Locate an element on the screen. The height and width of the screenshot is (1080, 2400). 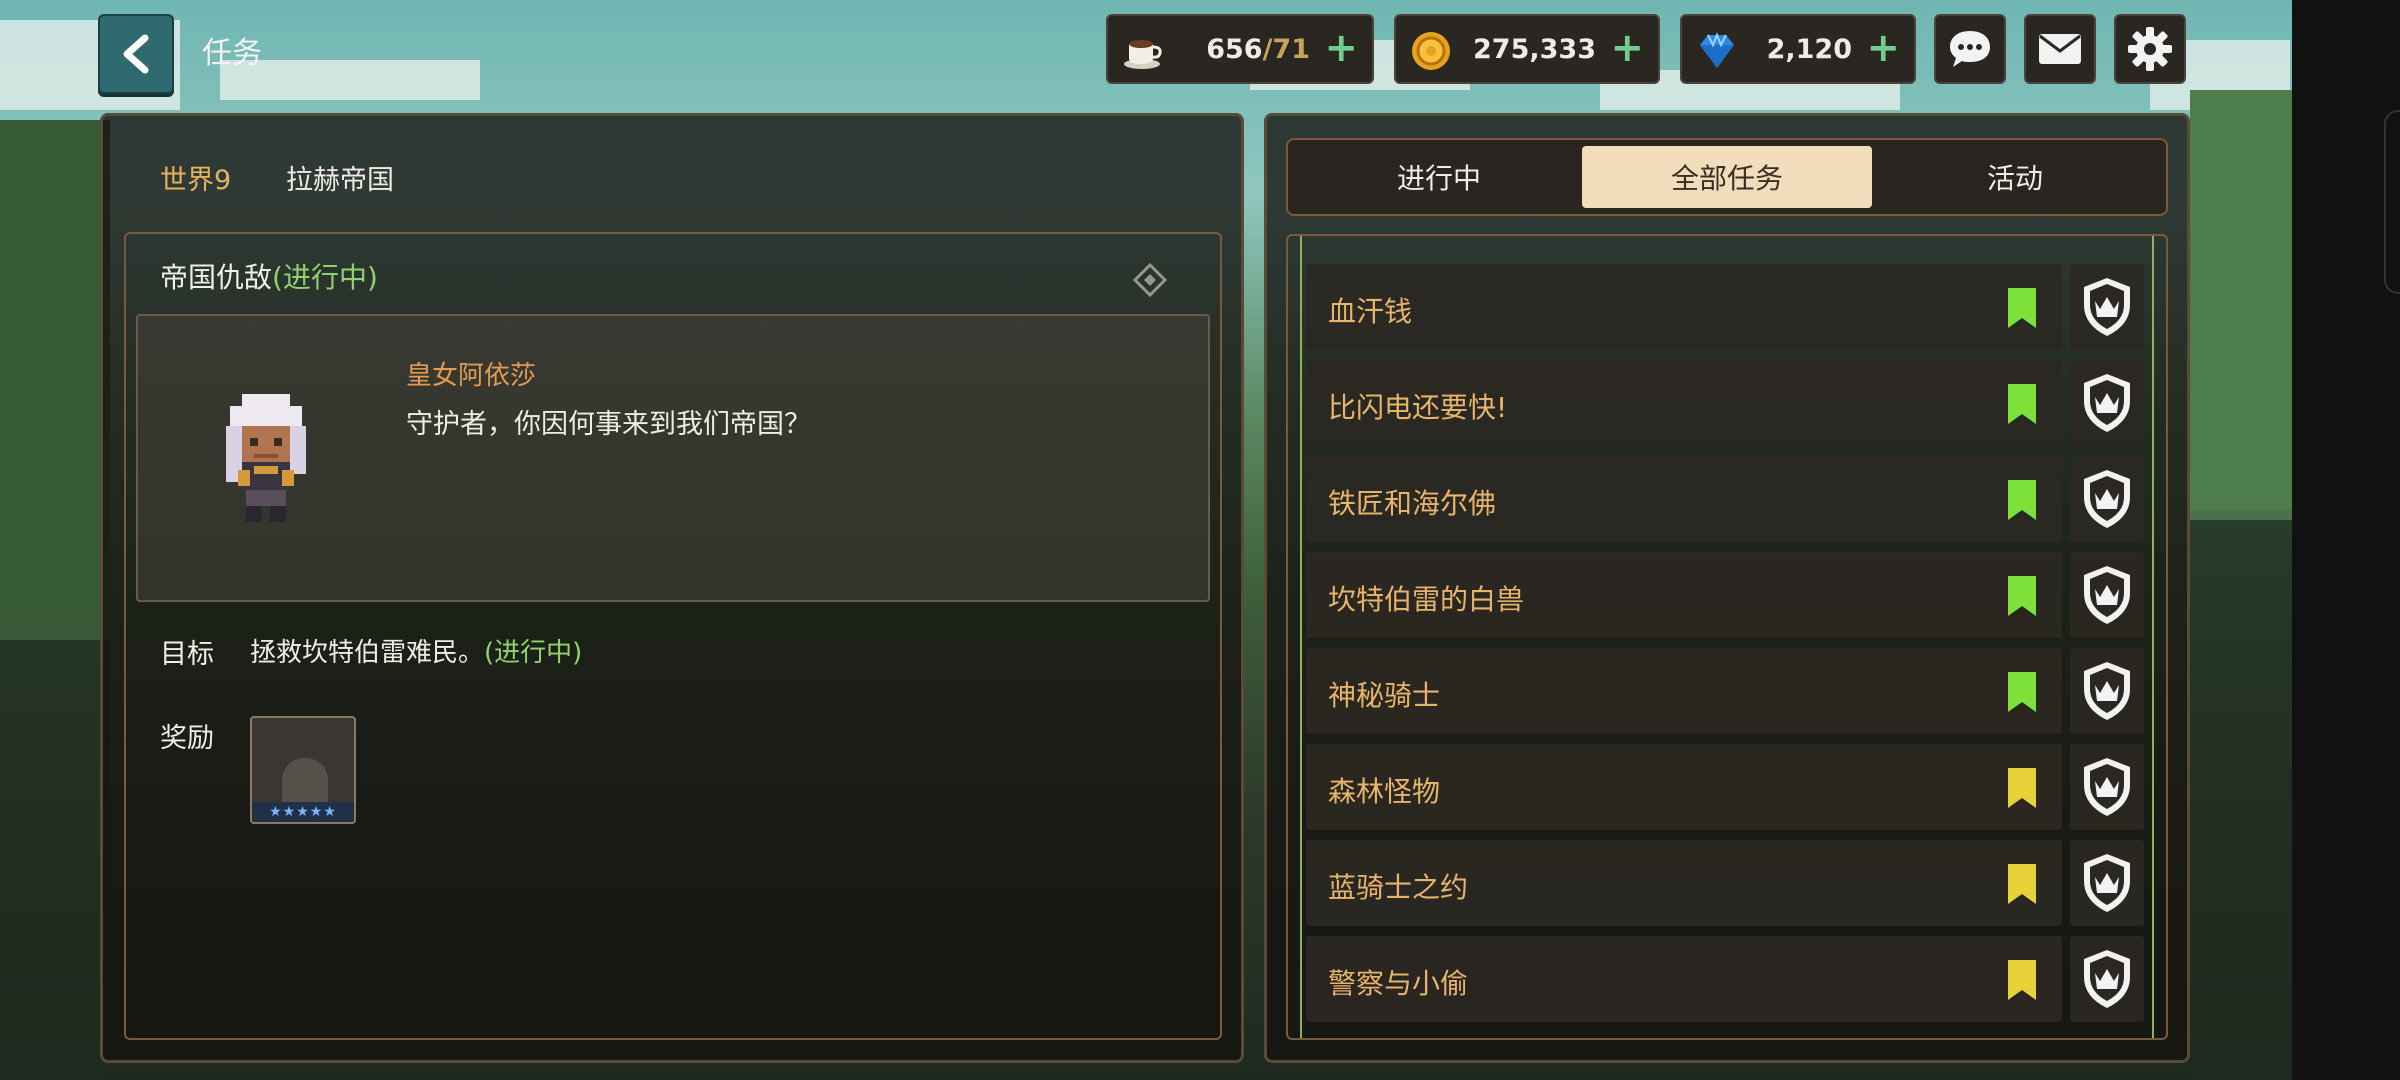
chat-icon is located at coordinates (1970, 49).